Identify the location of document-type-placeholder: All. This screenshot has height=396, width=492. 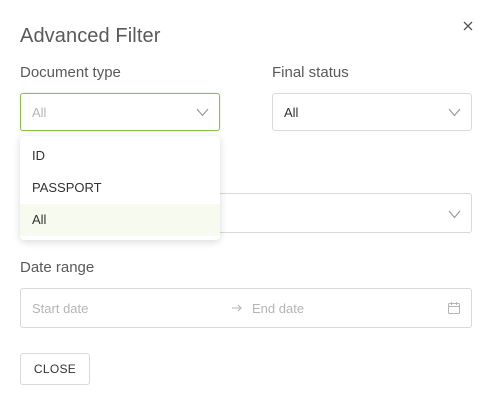
(39, 112).